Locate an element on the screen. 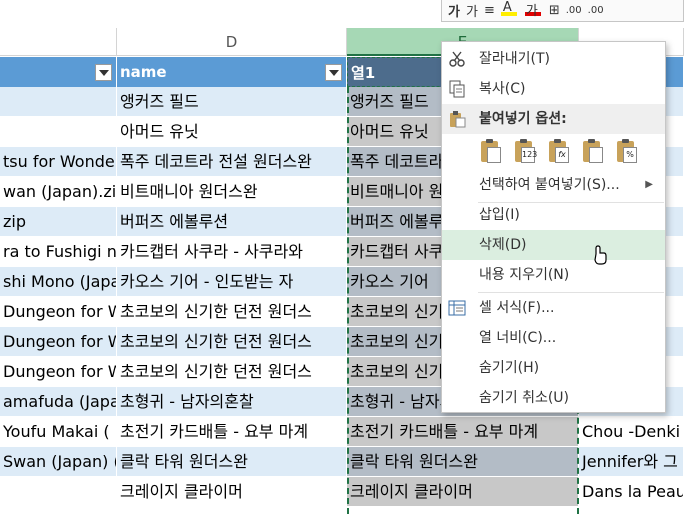 The height and width of the screenshot is (514, 684). cell-name: 아머드 유닛 is located at coordinates (232, 132).